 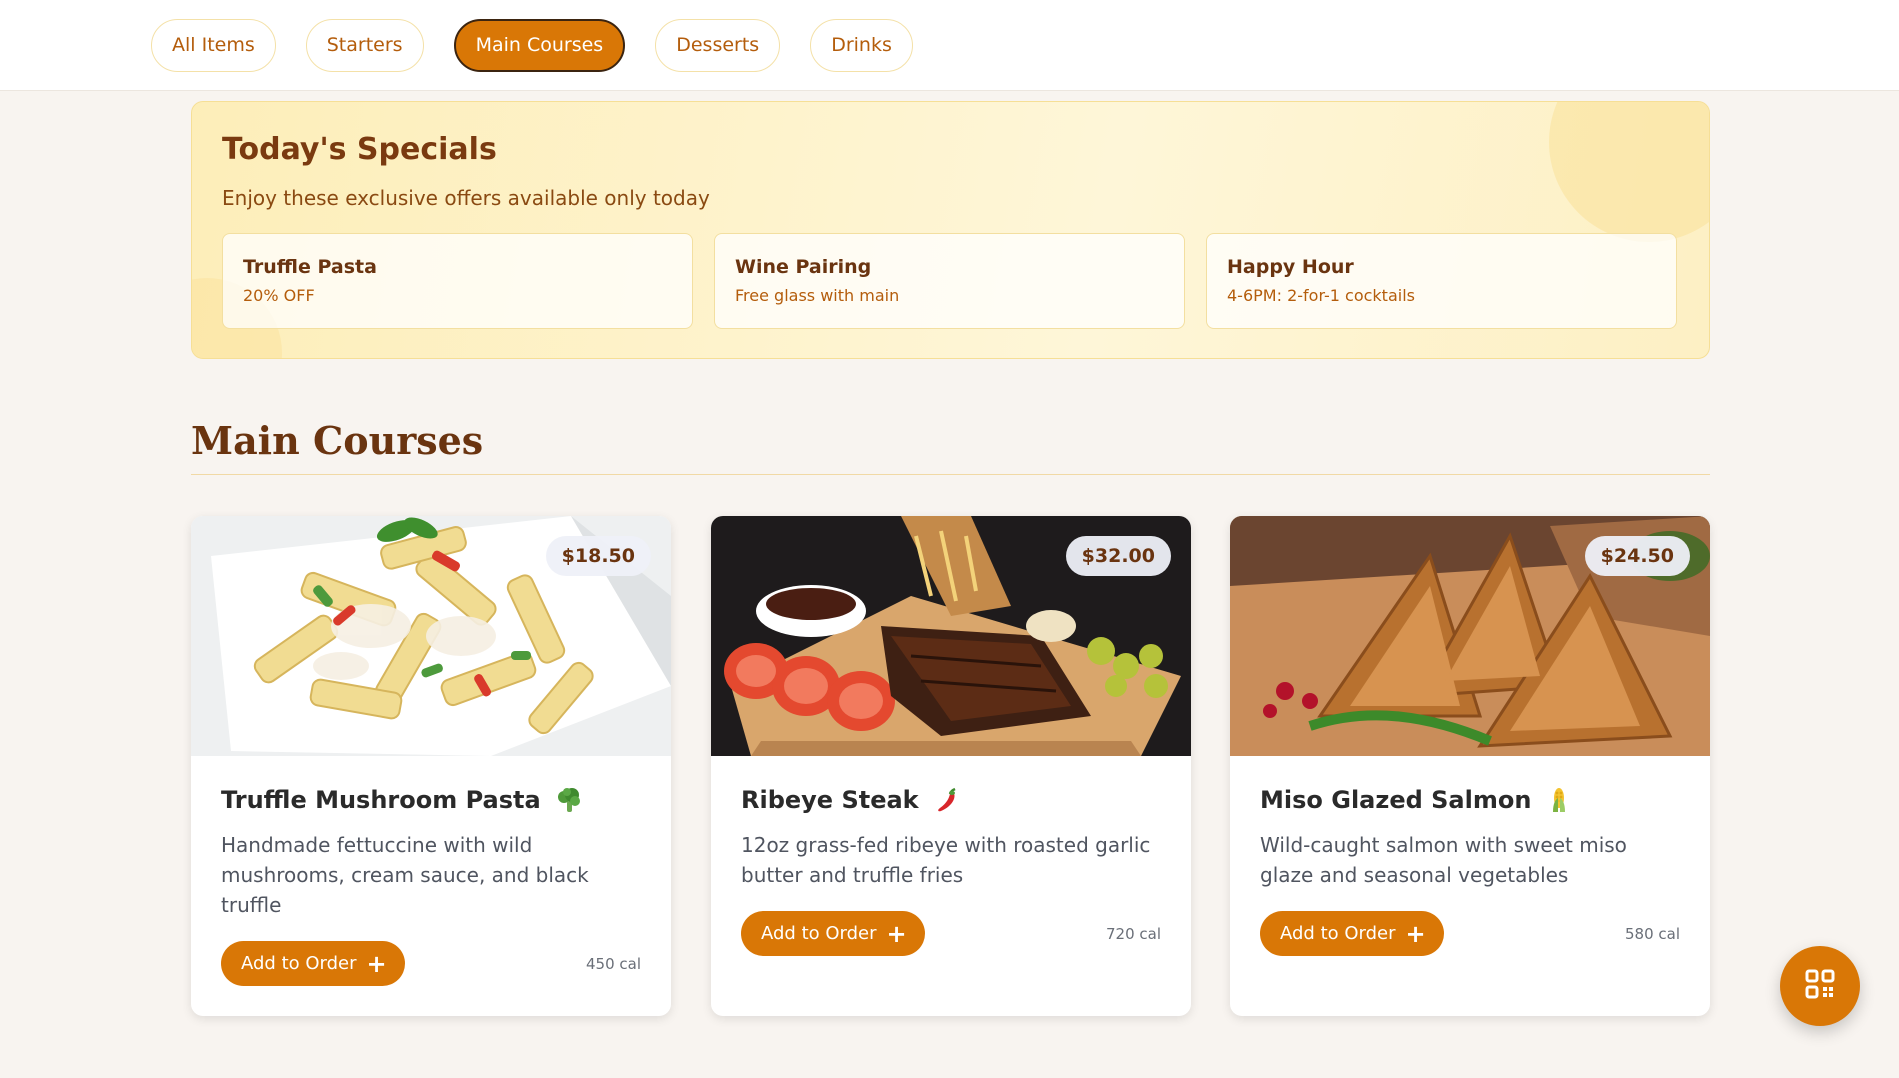 I want to click on qr-code-button, so click(x=1820, y=986).